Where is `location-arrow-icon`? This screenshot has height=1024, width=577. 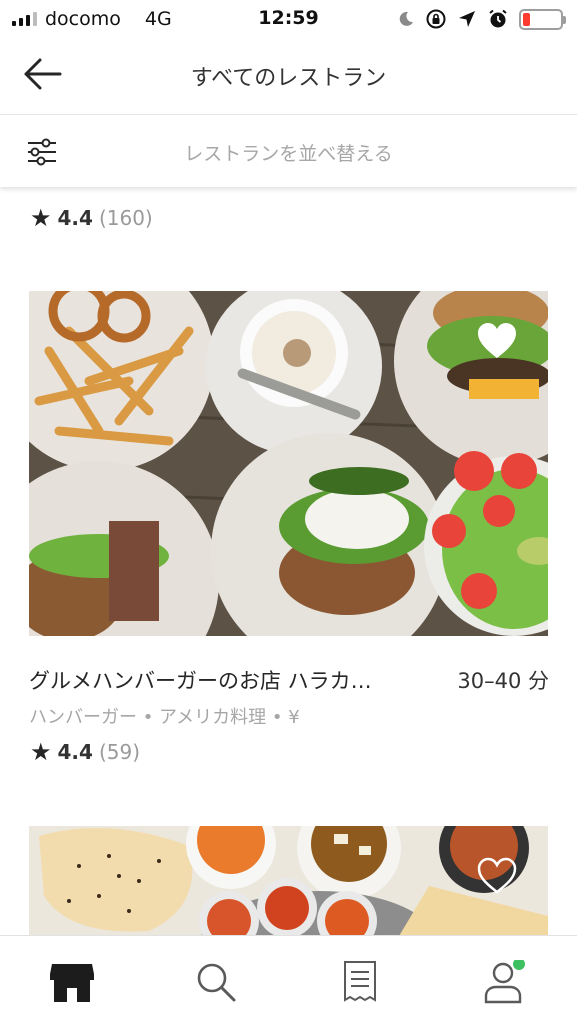
location-arrow-icon is located at coordinates (467, 19).